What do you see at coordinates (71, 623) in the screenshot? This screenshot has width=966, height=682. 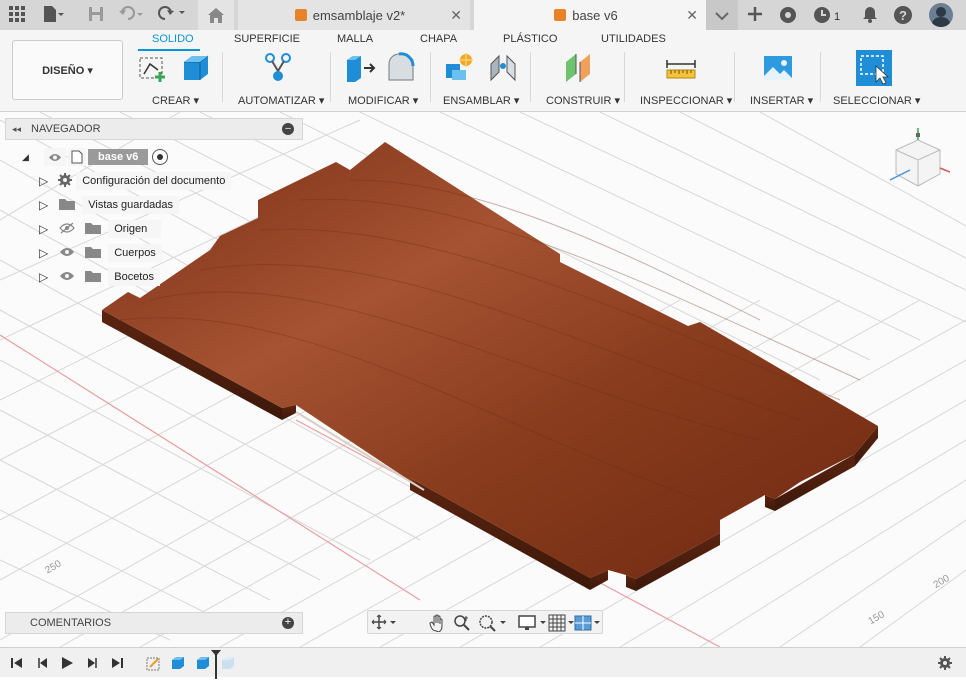 I see `comments-title: COMENTARIOS` at bounding box center [71, 623].